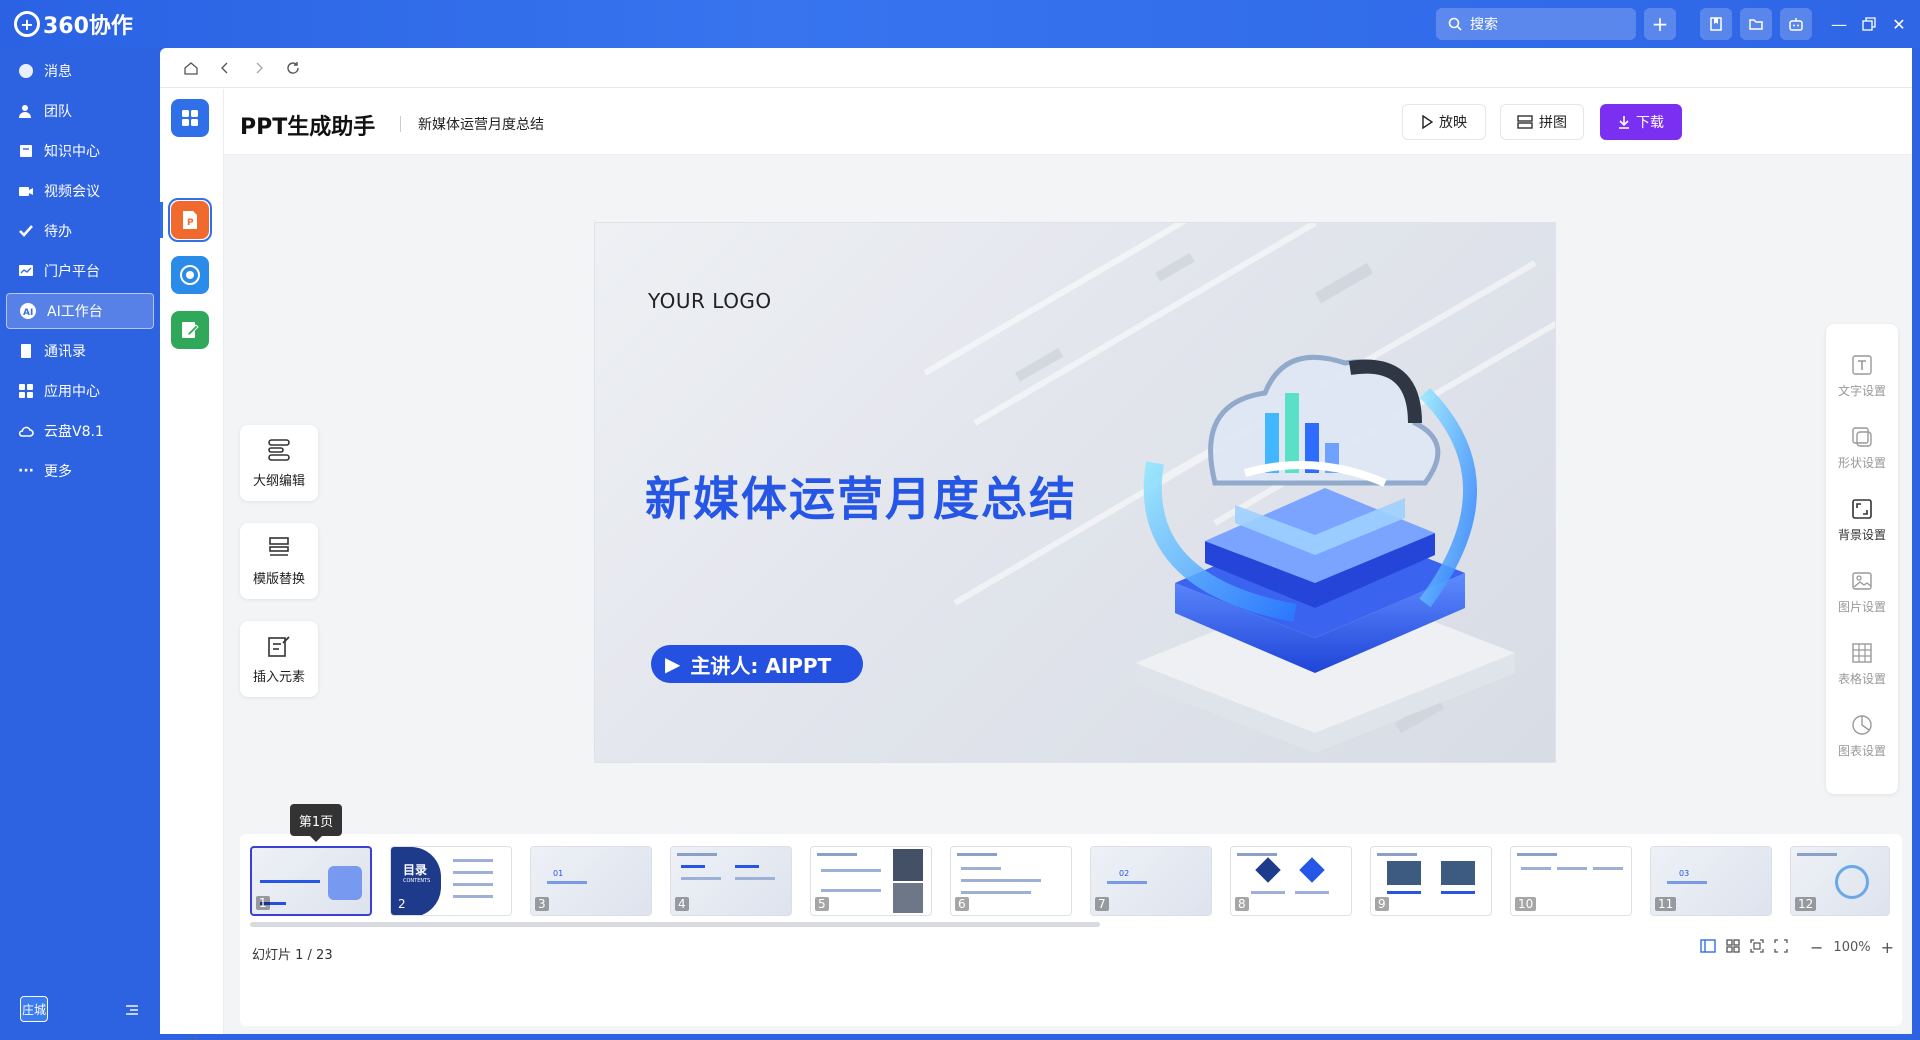 This screenshot has width=1920, height=1040. I want to click on close-button: ✕, so click(1899, 24).